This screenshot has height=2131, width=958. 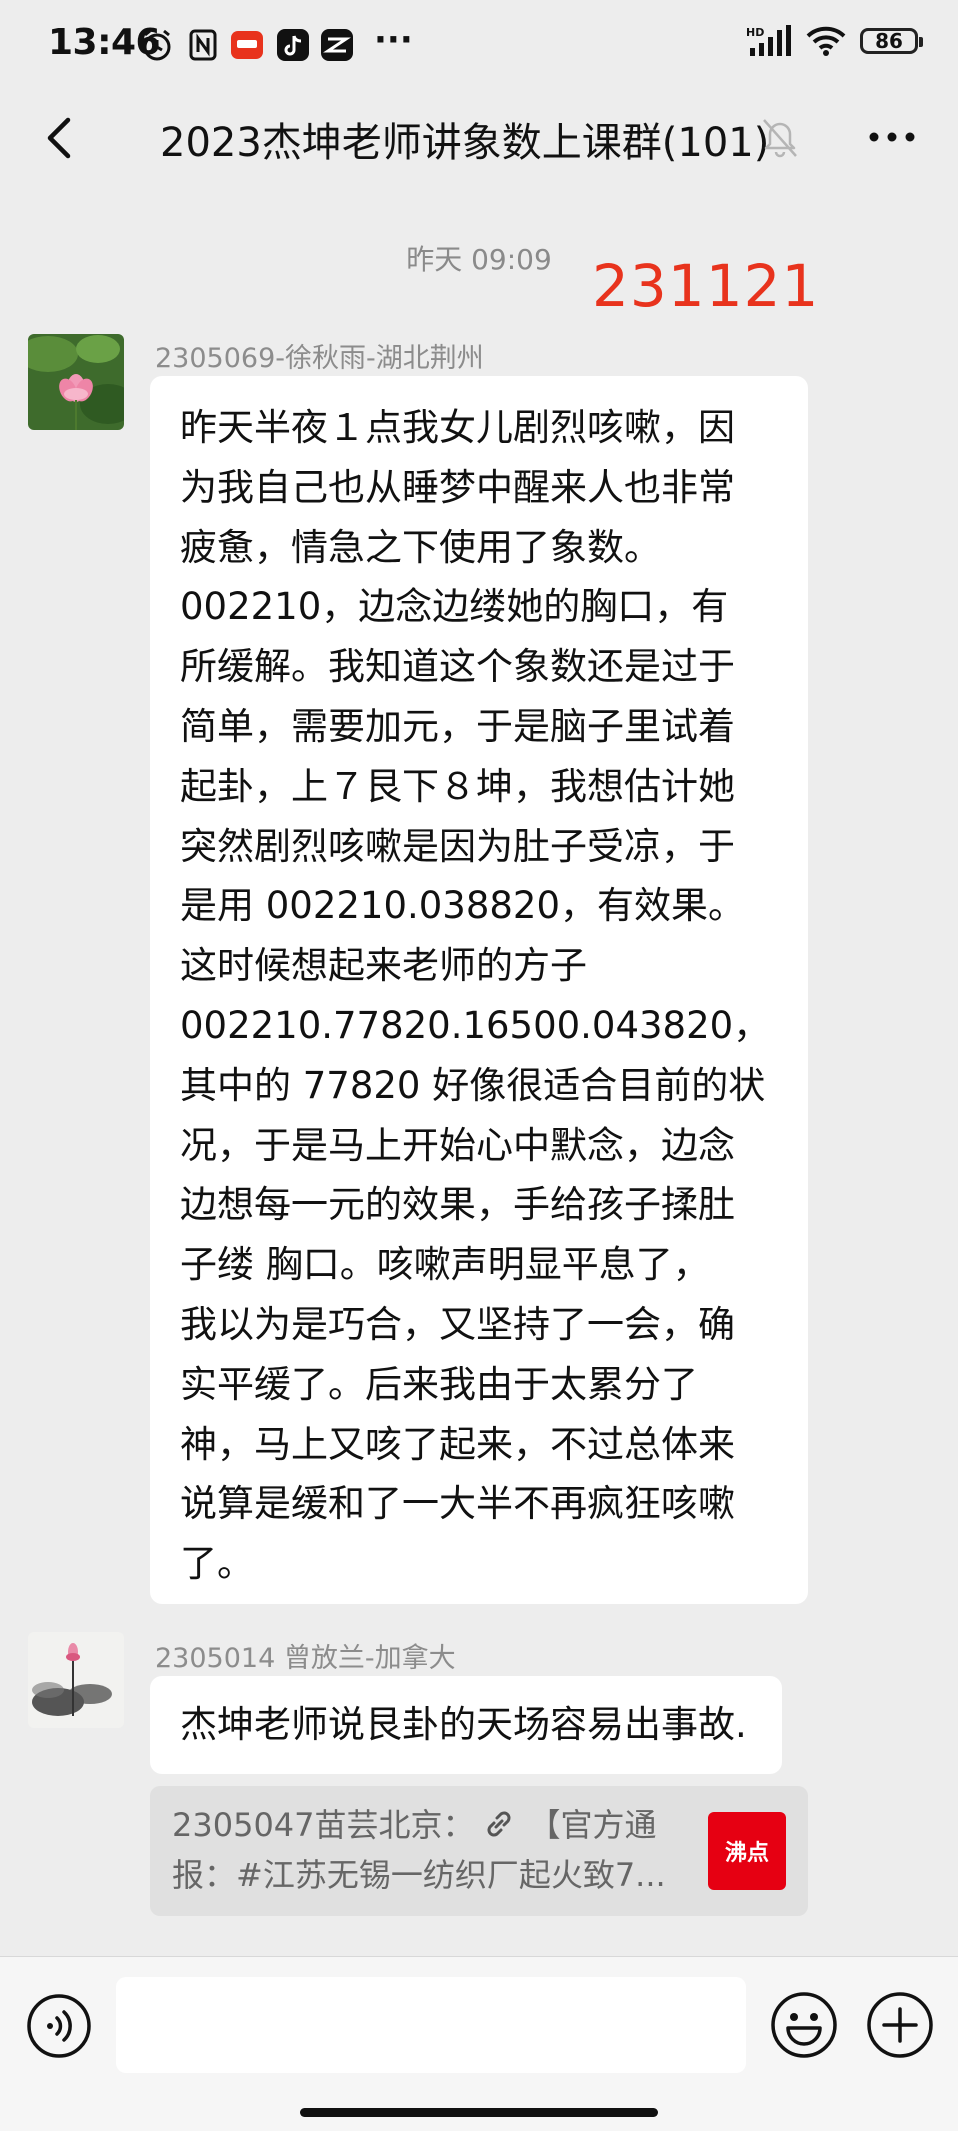 I want to click on quoted-link-message: 2305047苗芸北京： 【官方通 报：#江苏无锡一纺织厂起火致7... 沸点, so click(x=479, y=1851).